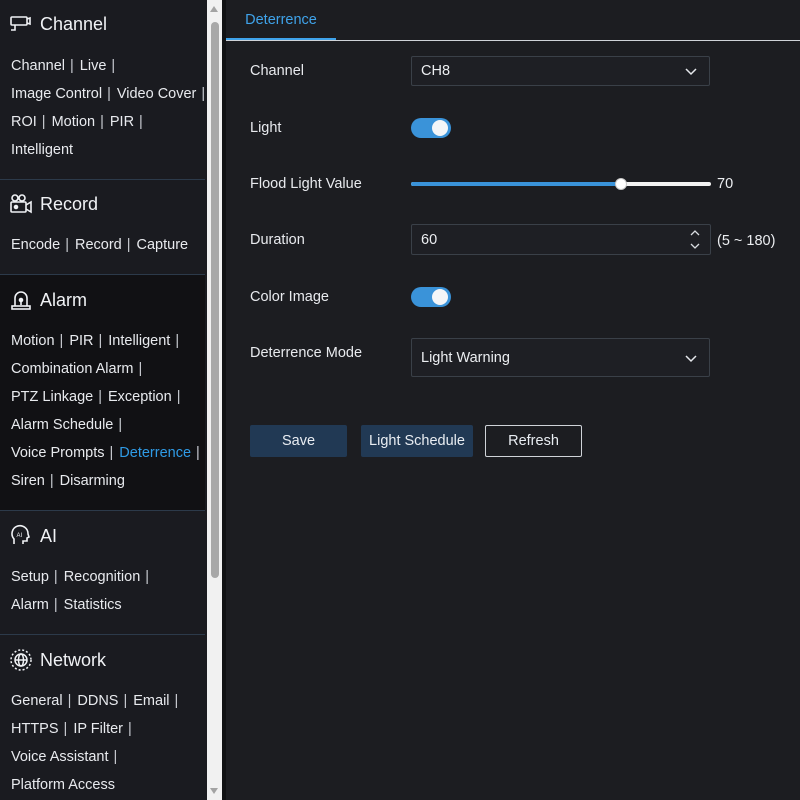  I want to click on refresh-button: Refresh, so click(533, 441).